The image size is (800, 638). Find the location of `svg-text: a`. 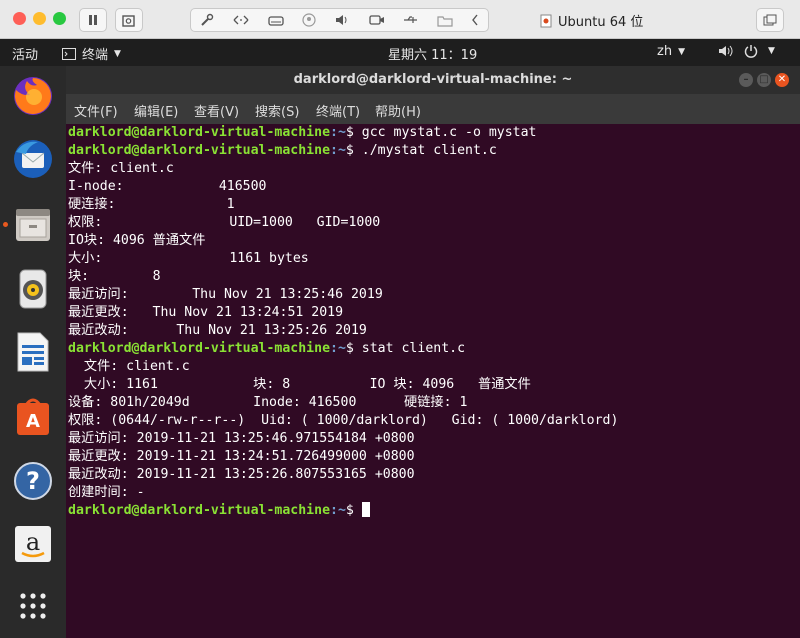

svg-text: a is located at coordinates (33, 542).